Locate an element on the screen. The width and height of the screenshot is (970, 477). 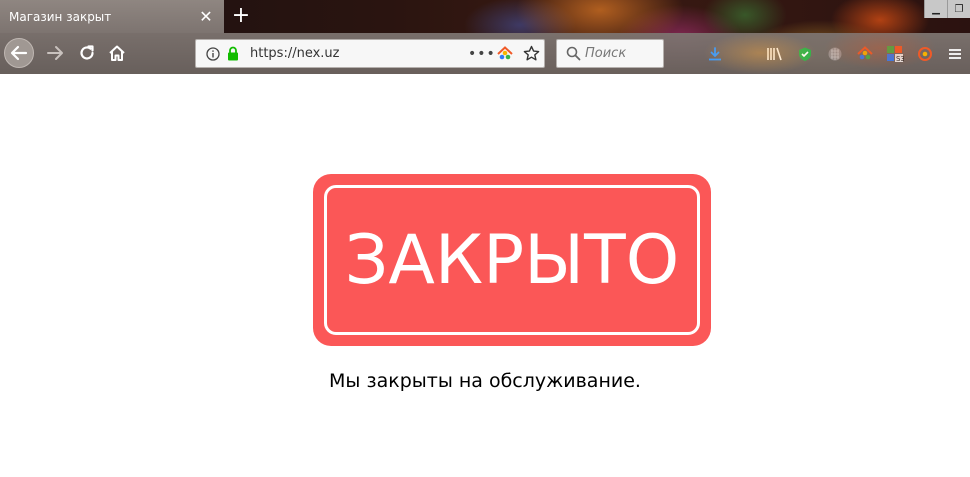
window-controls: ▁ ❐ is located at coordinates (947, 9).